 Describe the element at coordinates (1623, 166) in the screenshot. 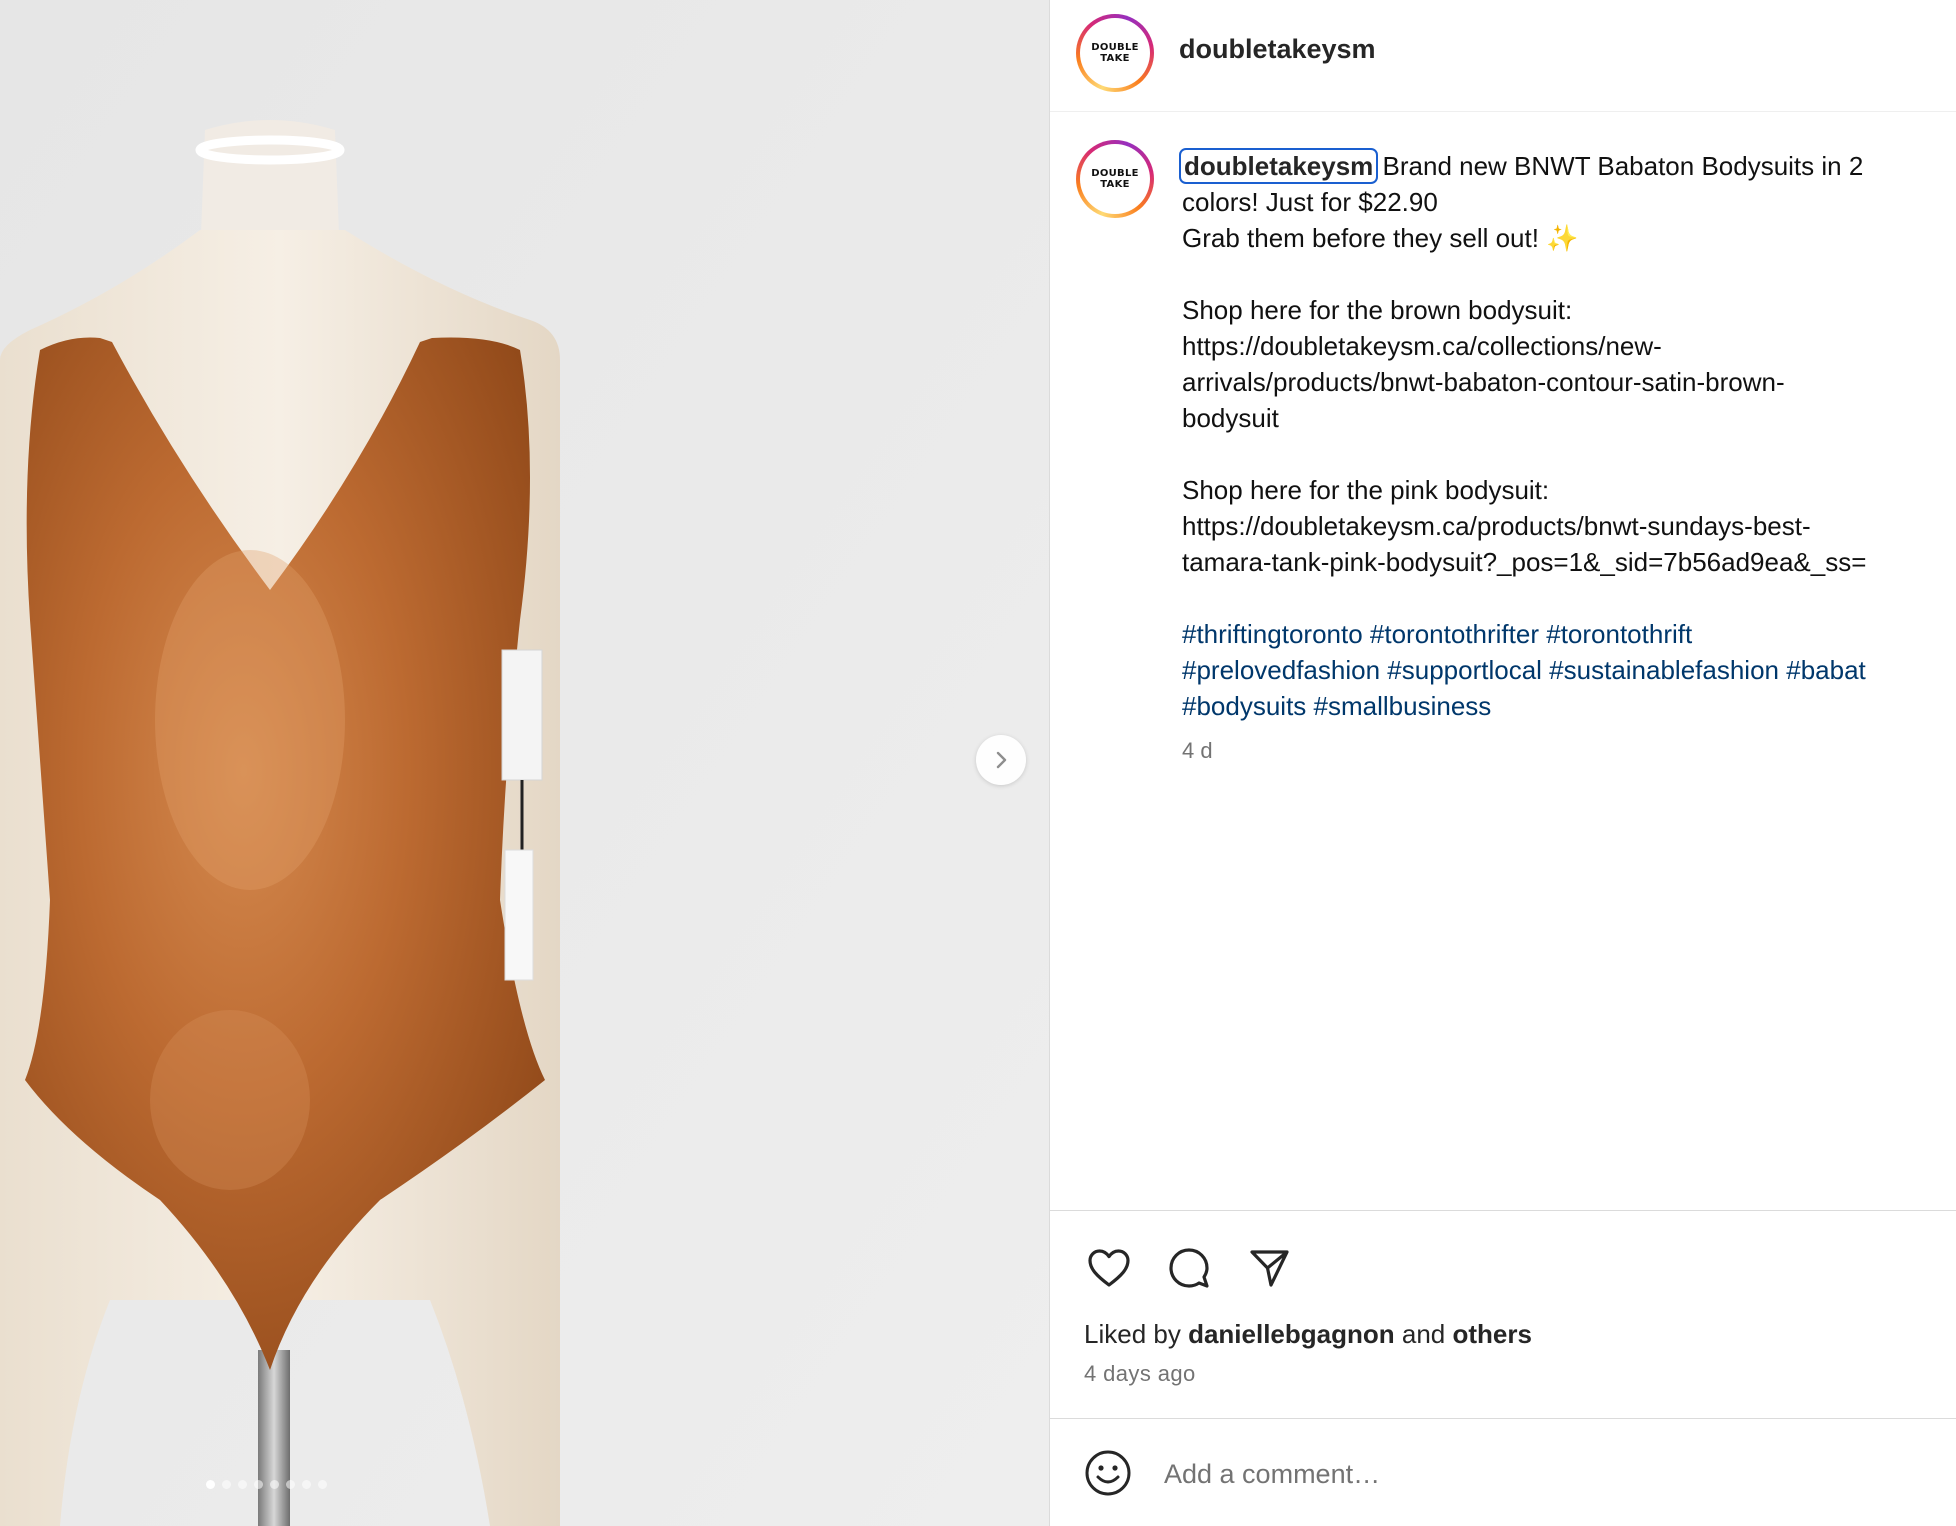

I see `caption-text: Brand new BNWT Babaton Bodysuits in 2` at that location.